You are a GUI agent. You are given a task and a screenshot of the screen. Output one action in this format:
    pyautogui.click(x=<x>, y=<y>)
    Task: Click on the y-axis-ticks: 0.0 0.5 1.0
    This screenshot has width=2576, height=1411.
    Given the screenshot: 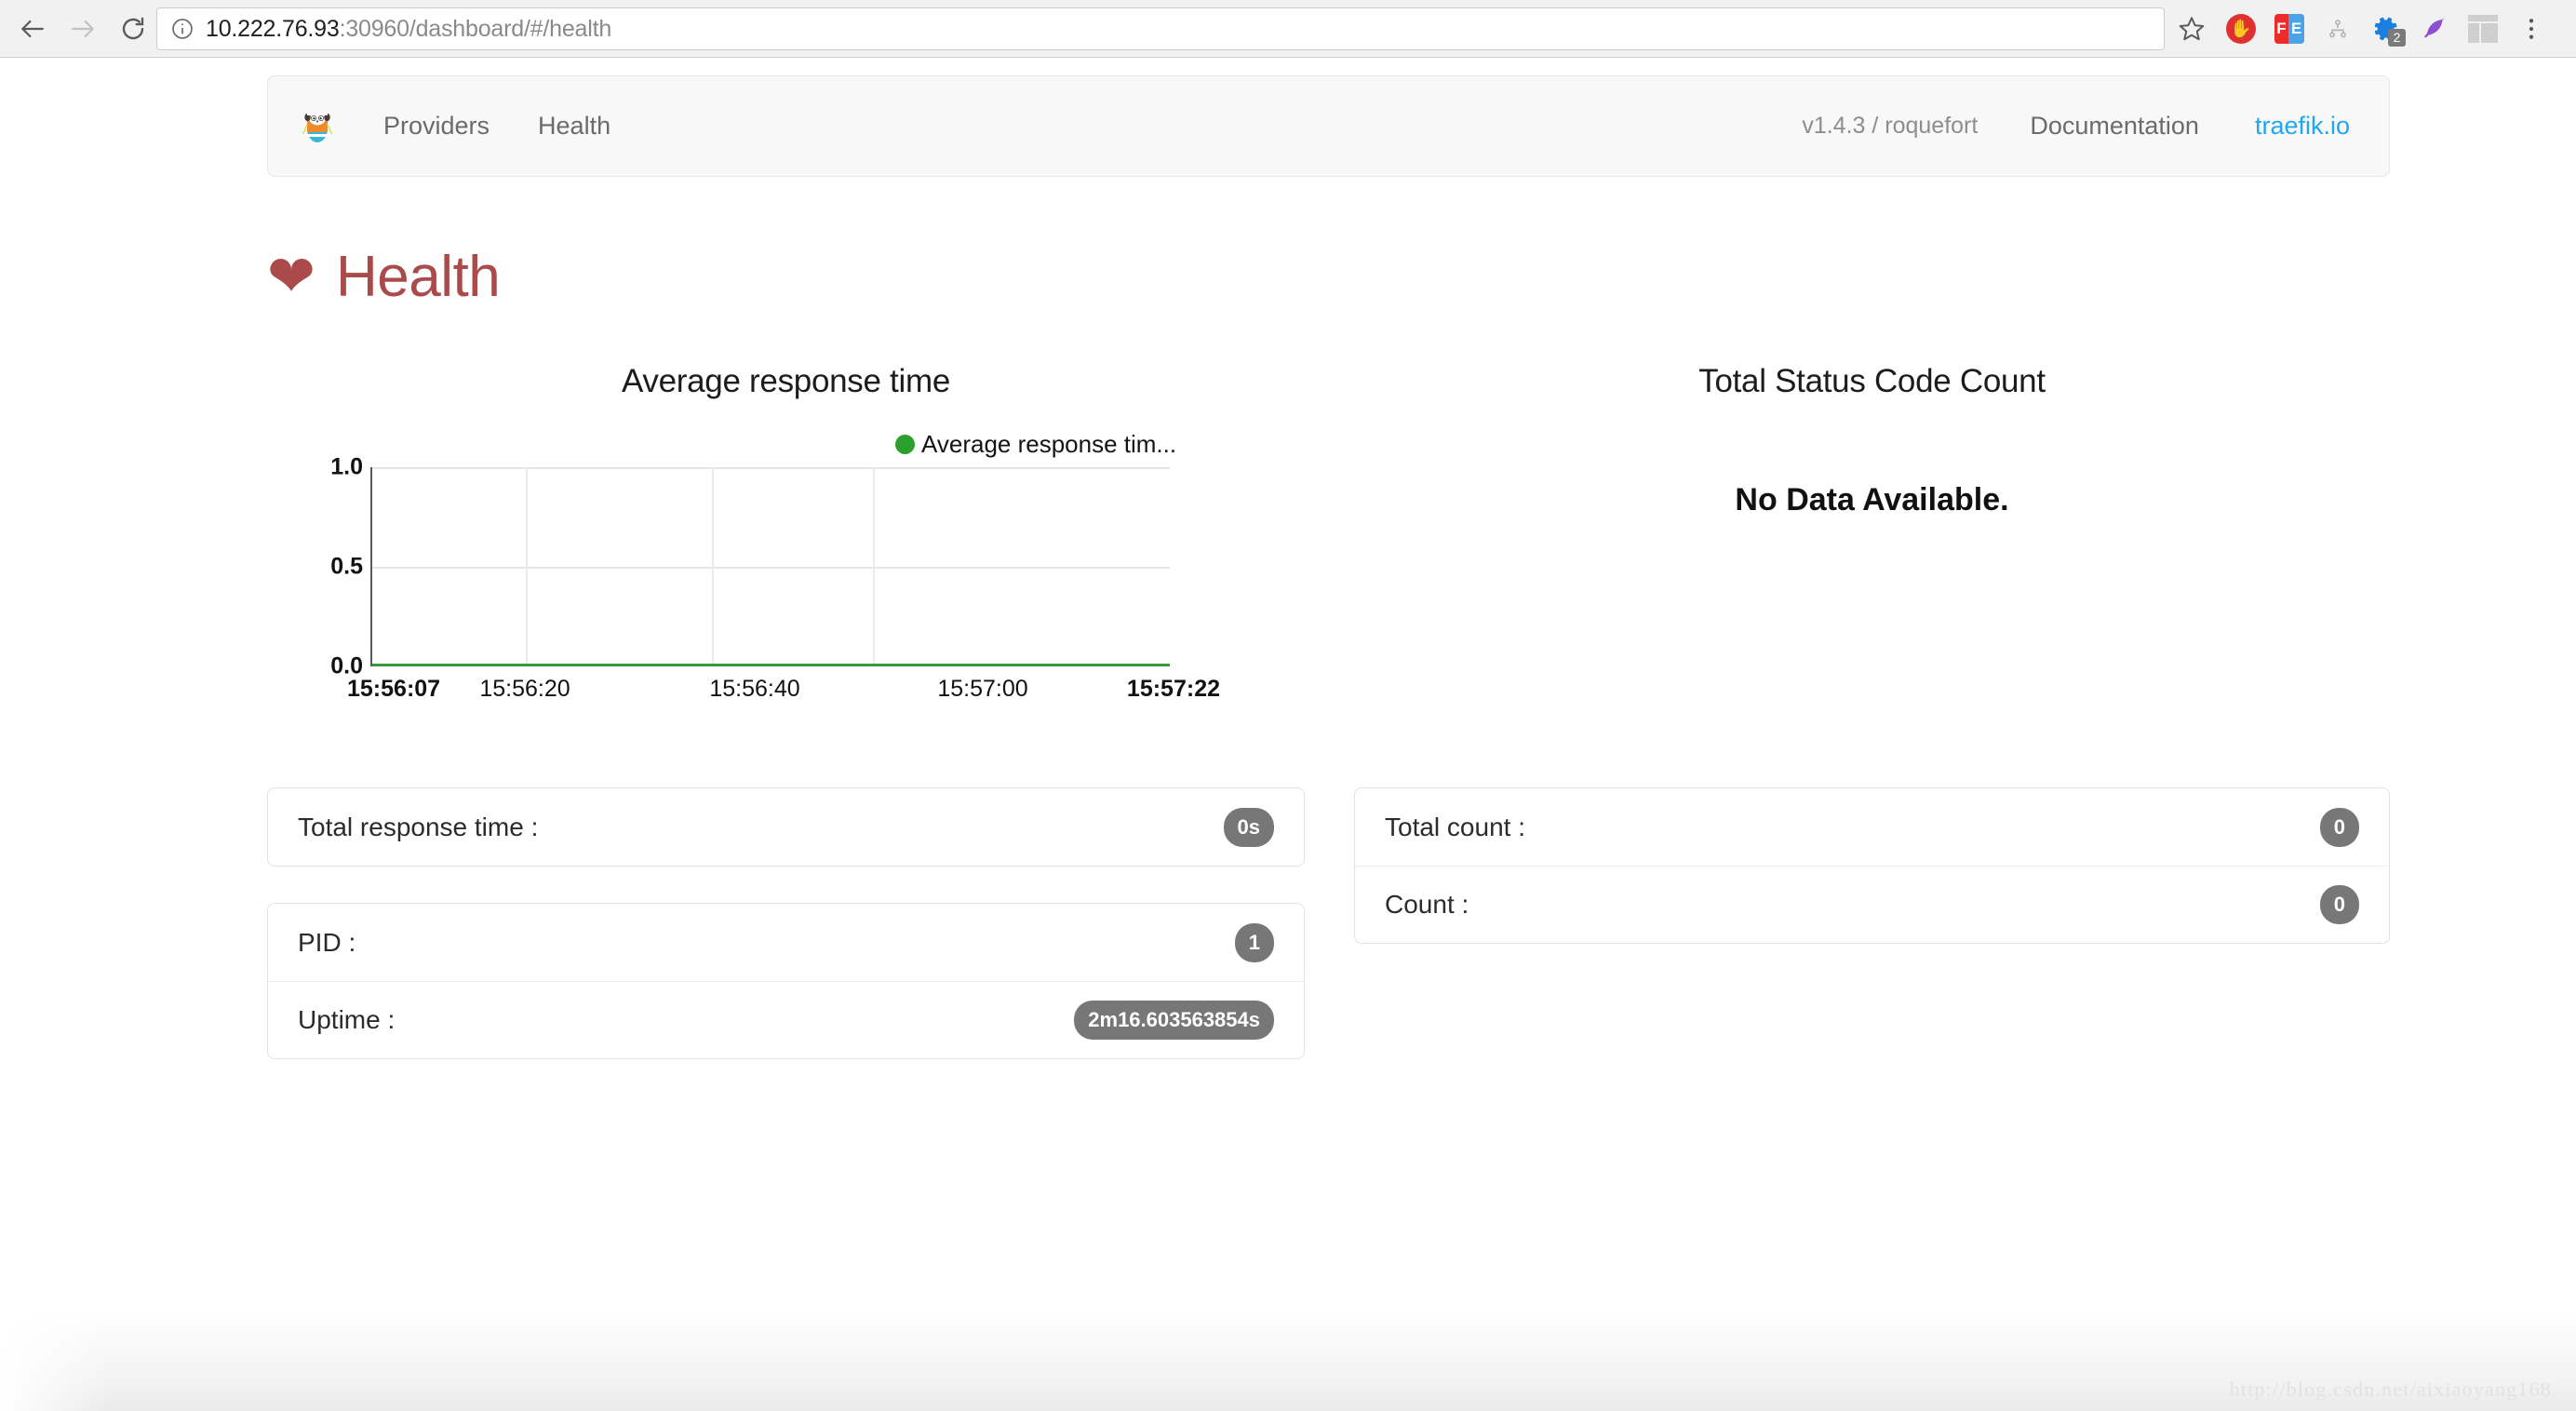 What is the action you would take?
    pyautogui.click(x=315, y=566)
    